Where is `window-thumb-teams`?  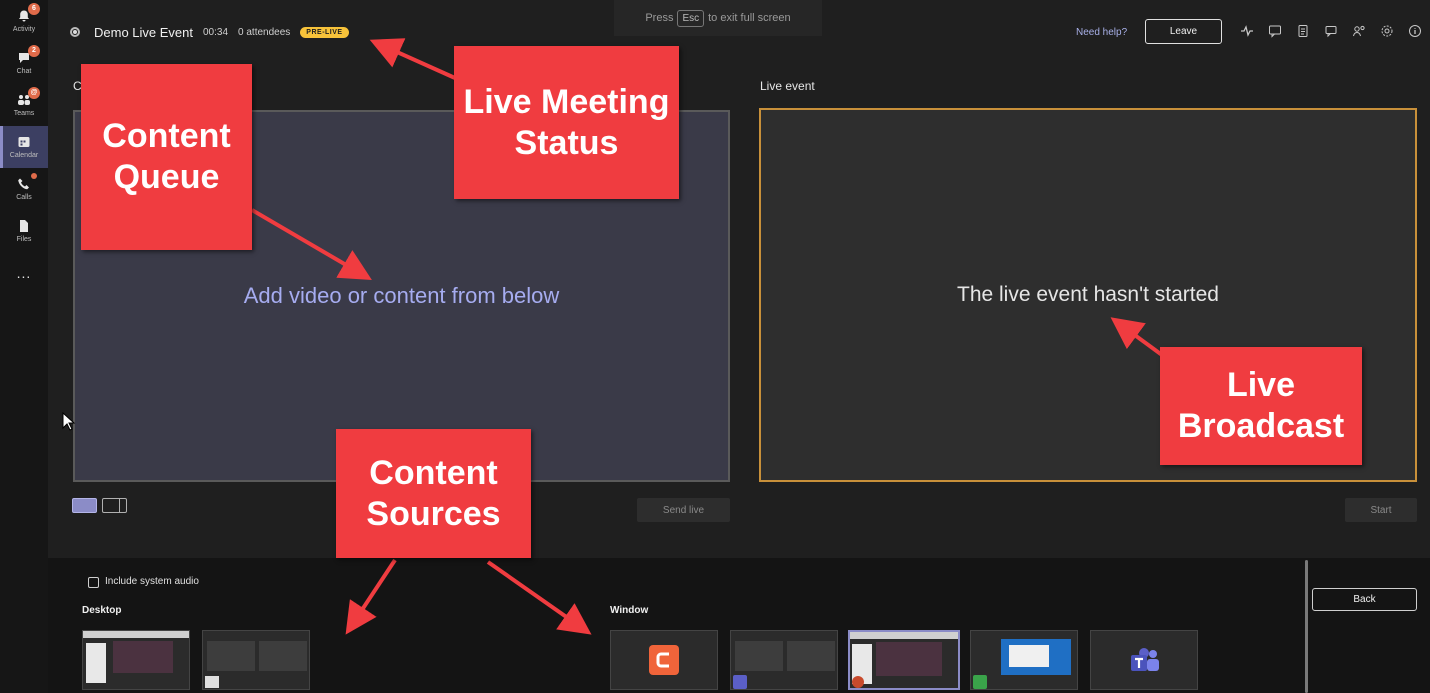 window-thumb-teams is located at coordinates (1144, 660).